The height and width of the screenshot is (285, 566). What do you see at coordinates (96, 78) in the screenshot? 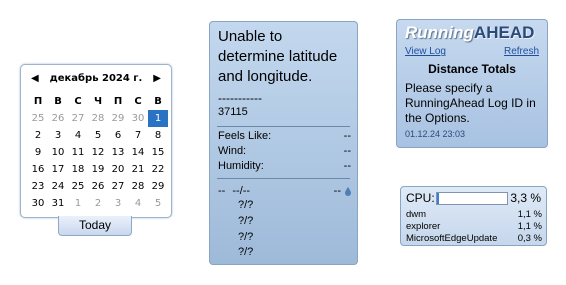
I see `month-label: декабрь 2024 г.` at bounding box center [96, 78].